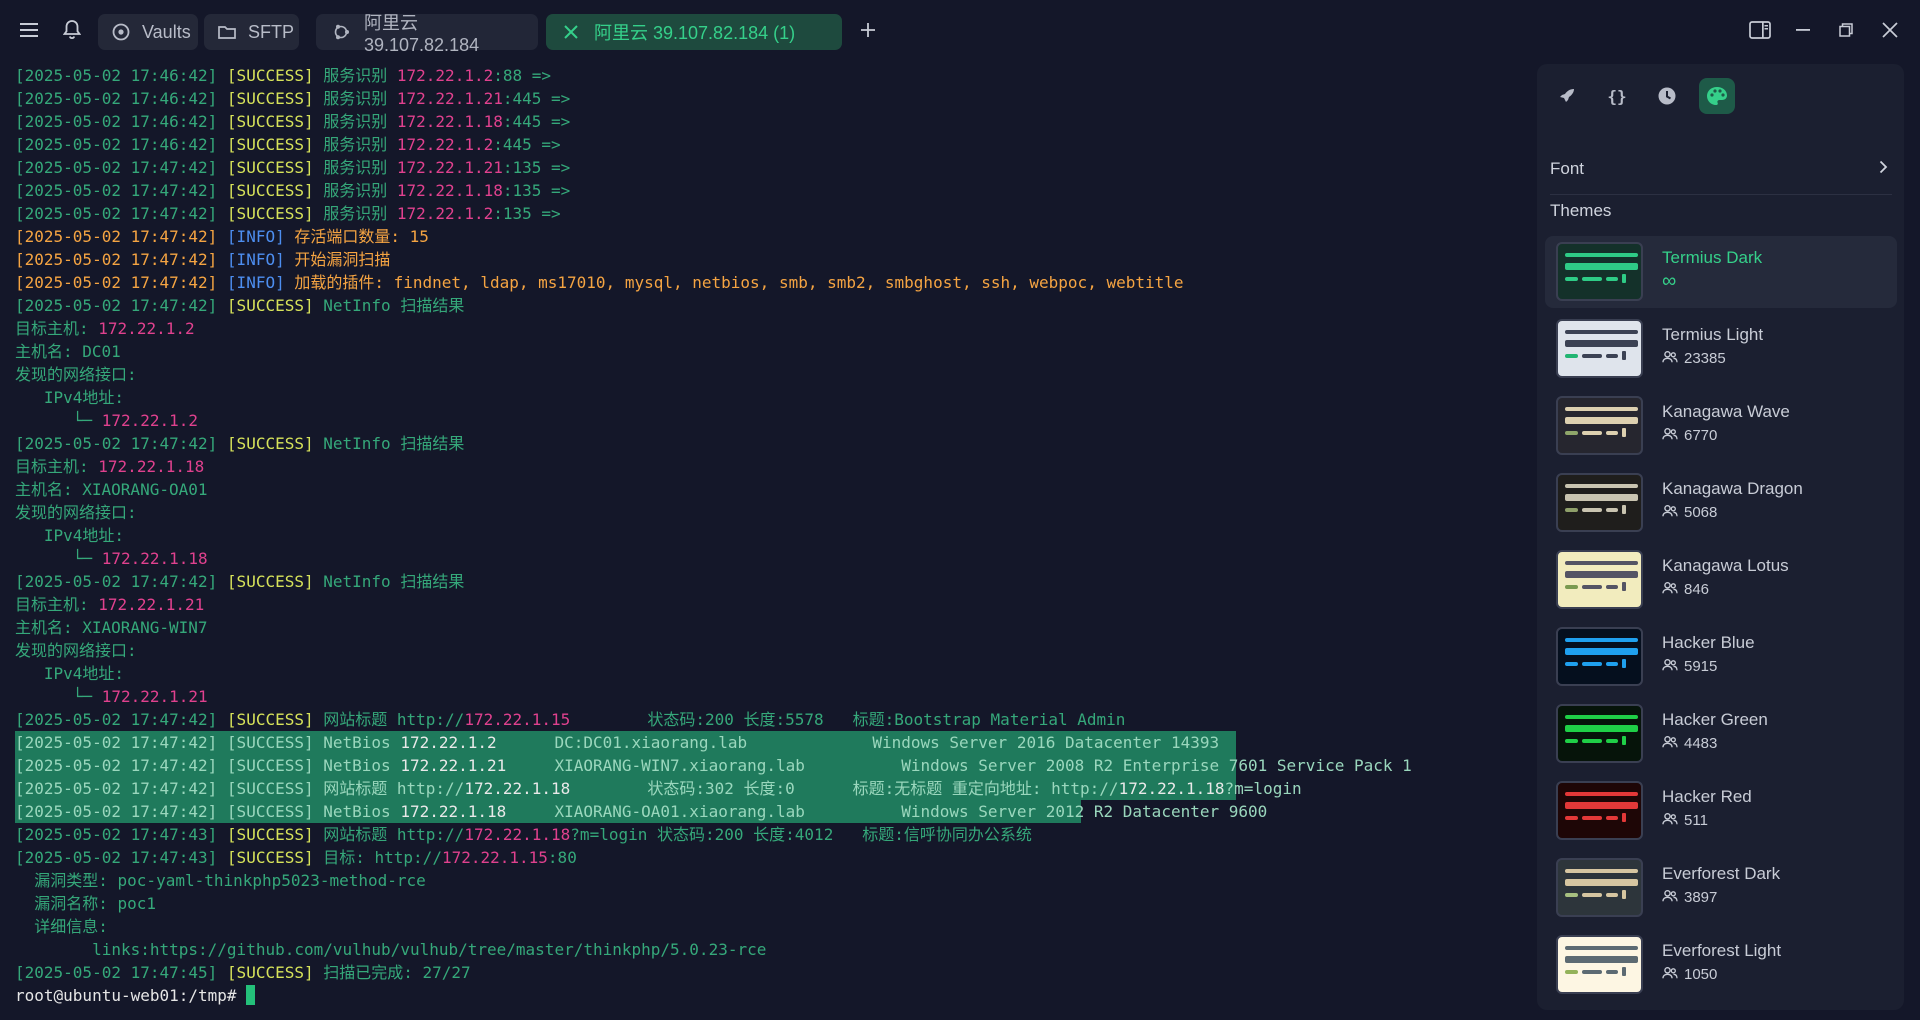 The height and width of the screenshot is (1020, 1920). Describe the element at coordinates (30, 30) in the screenshot. I see `hamburger-menu-icon` at that location.